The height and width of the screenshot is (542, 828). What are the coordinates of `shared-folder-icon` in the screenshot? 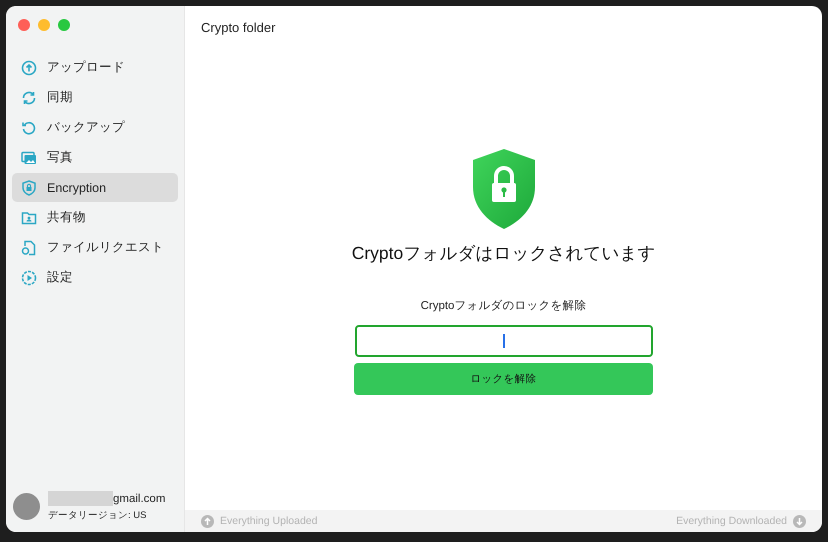 It's located at (29, 218).